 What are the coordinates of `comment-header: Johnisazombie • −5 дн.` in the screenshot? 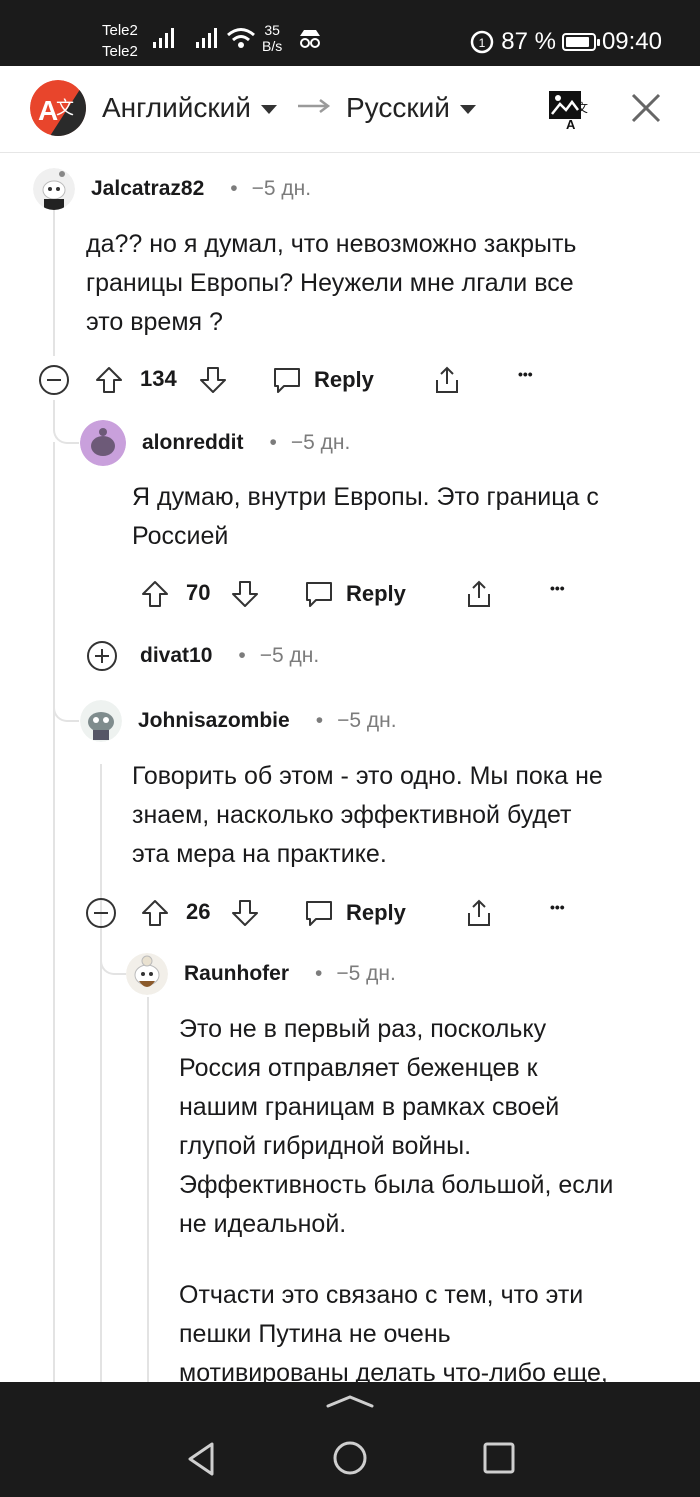 It's located at (238, 721).